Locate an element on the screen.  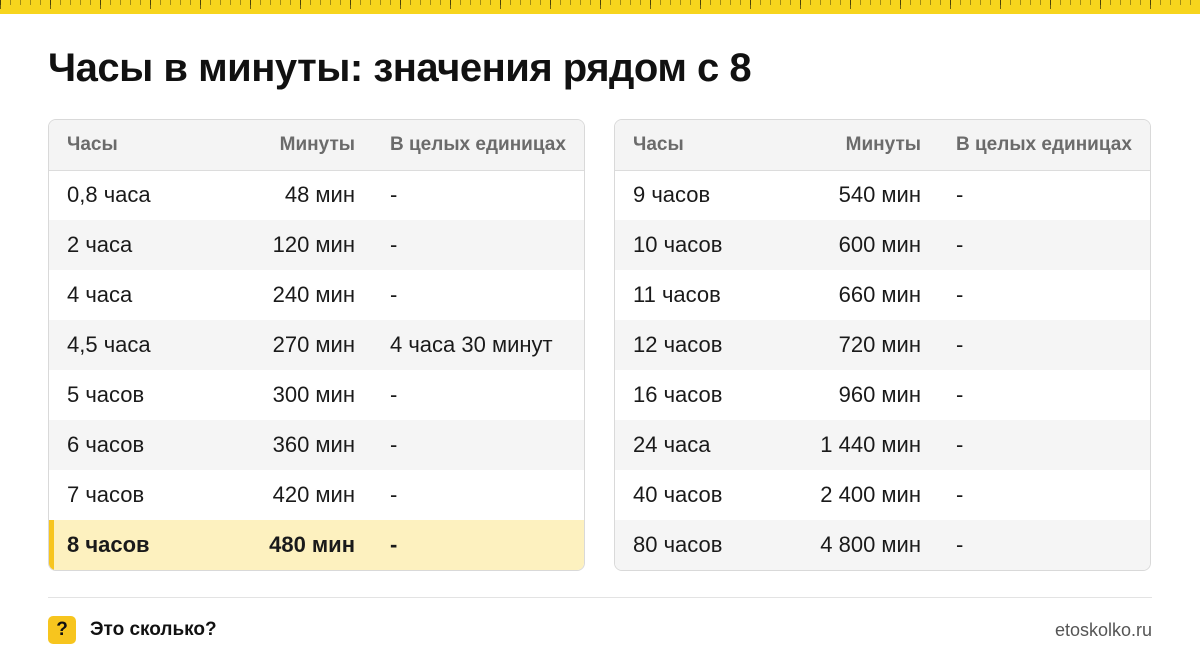
cell-minutes: 270 мин is located at coordinates (286, 345).